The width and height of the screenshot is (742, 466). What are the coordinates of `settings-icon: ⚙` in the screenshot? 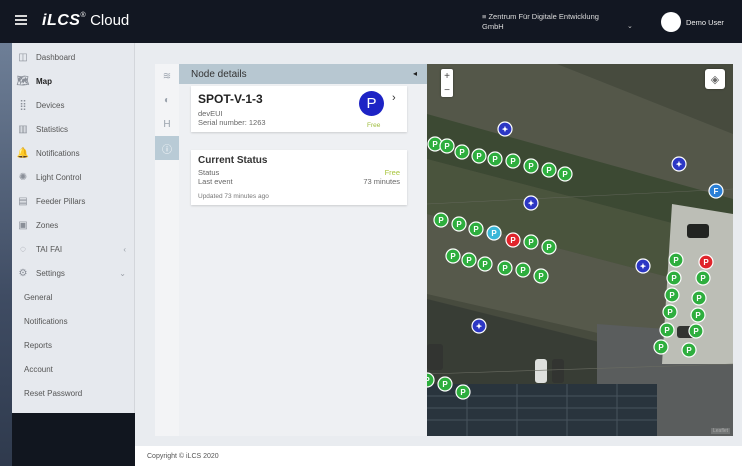 It's located at (23, 273).